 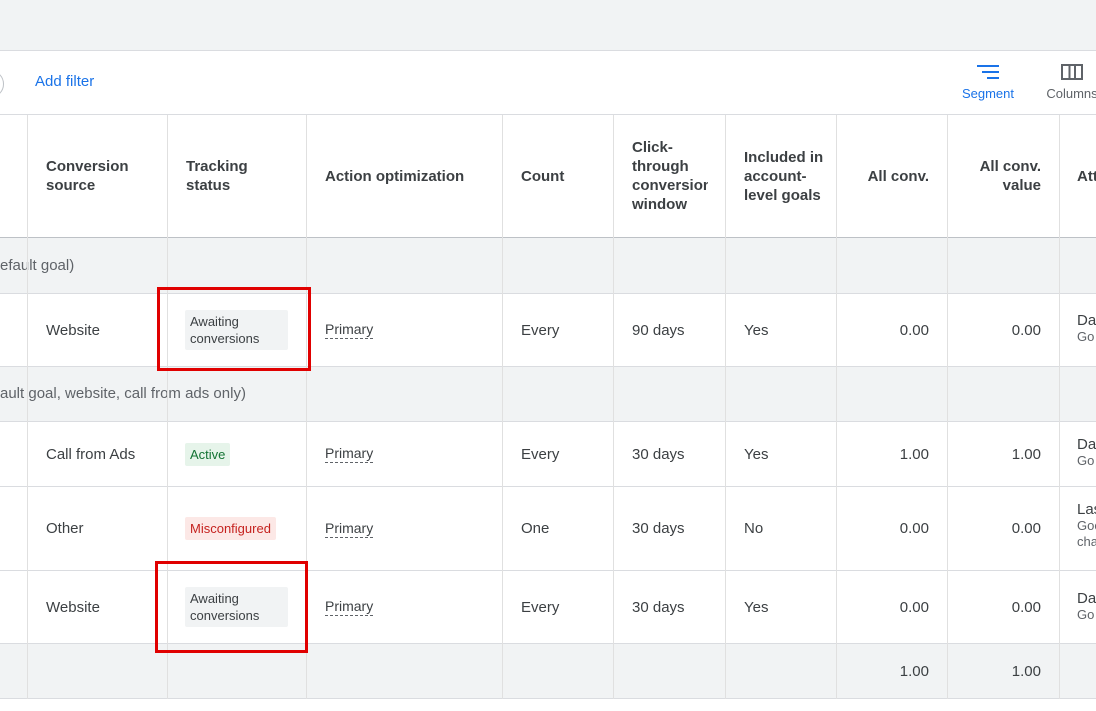 I want to click on col-header-included-in-goals: Included in account-level goals, so click(x=785, y=176).